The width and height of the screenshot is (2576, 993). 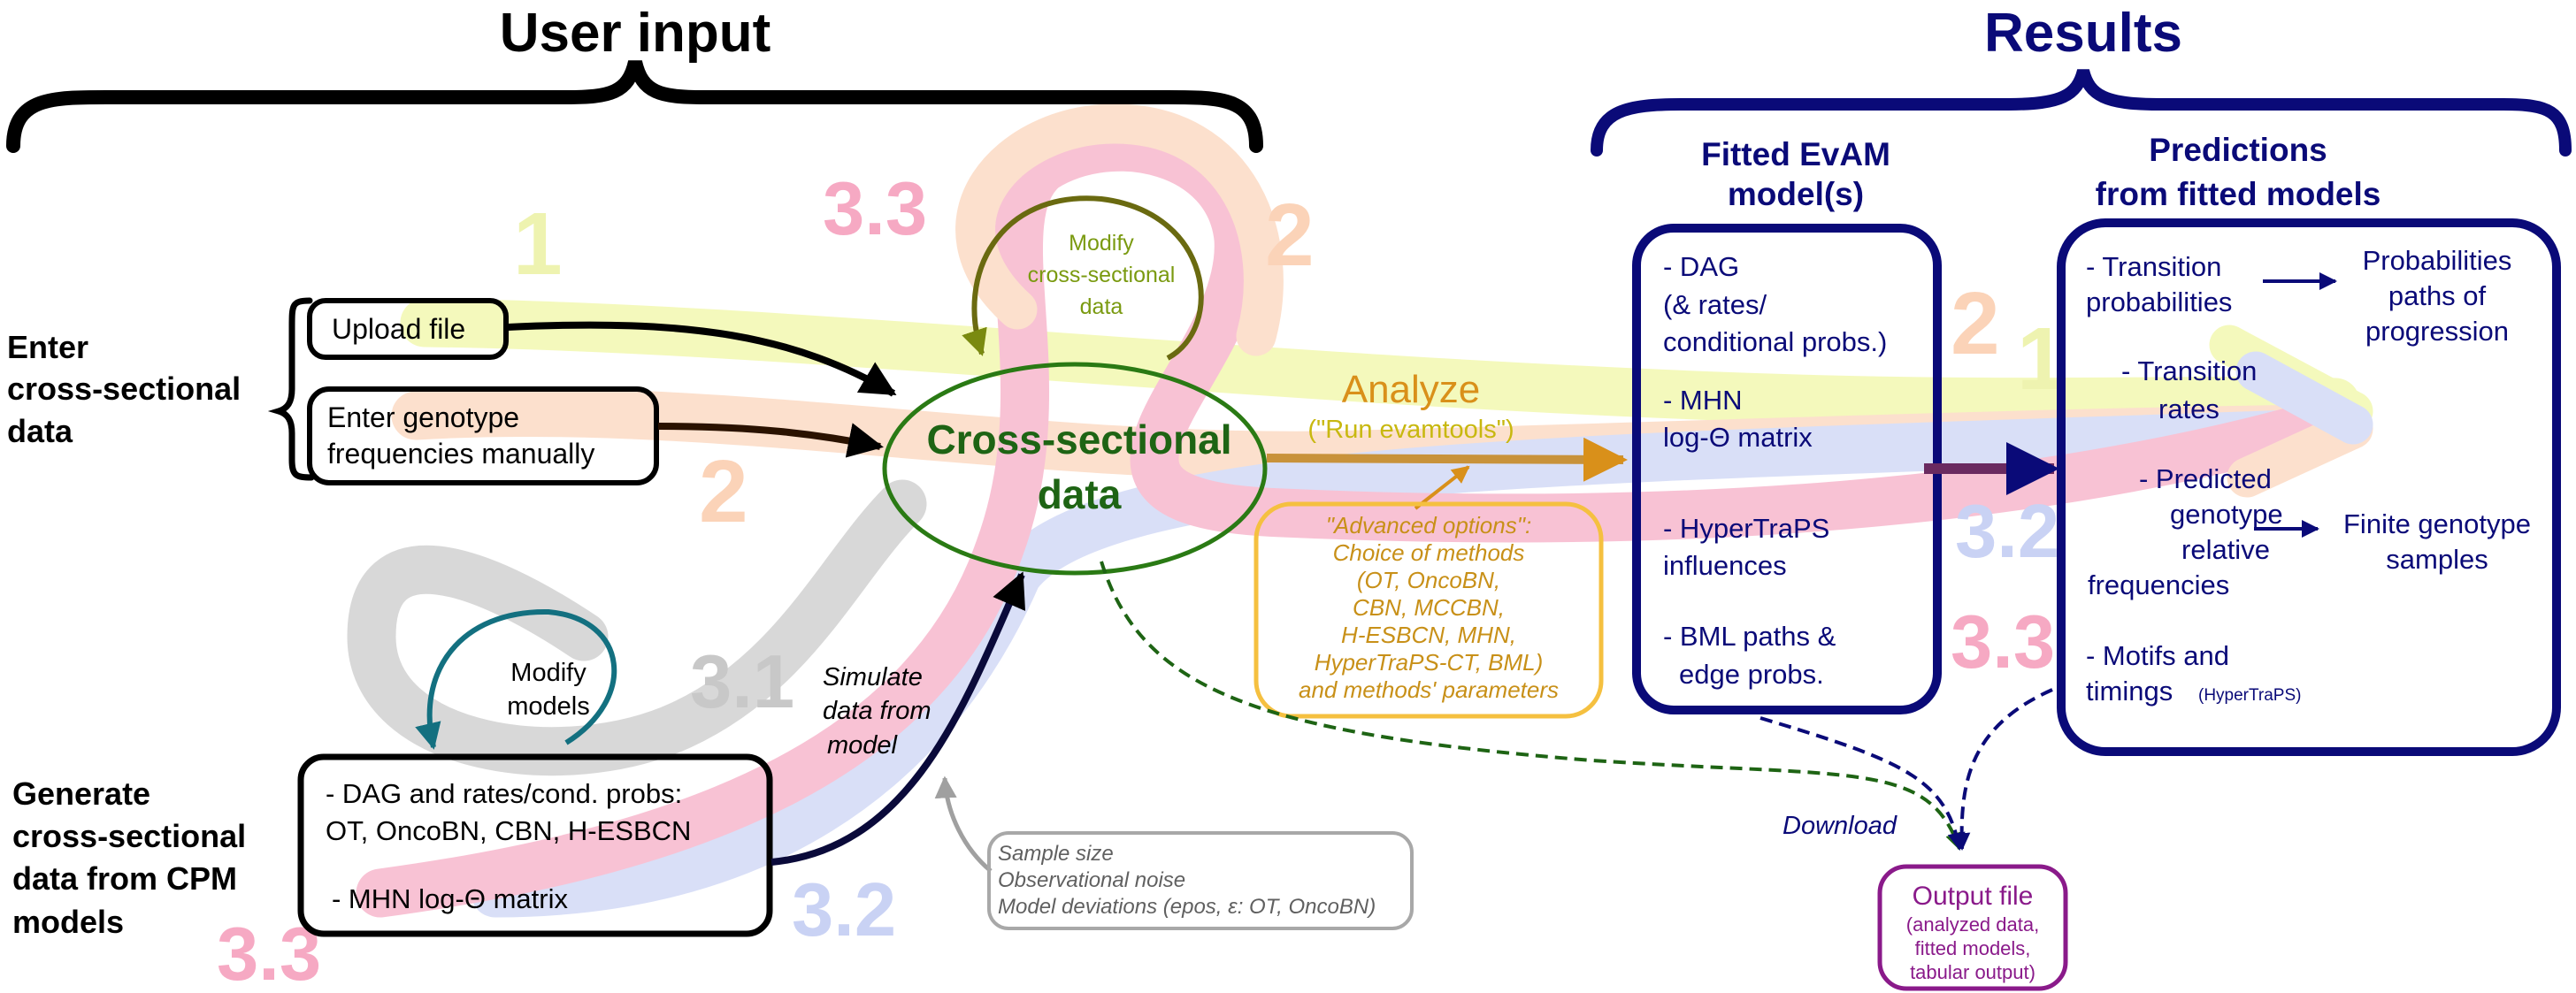 What do you see at coordinates (873, 677) in the screenshot?
I see `simulate-line-1: Simulate` at bounding box center [873, 677].